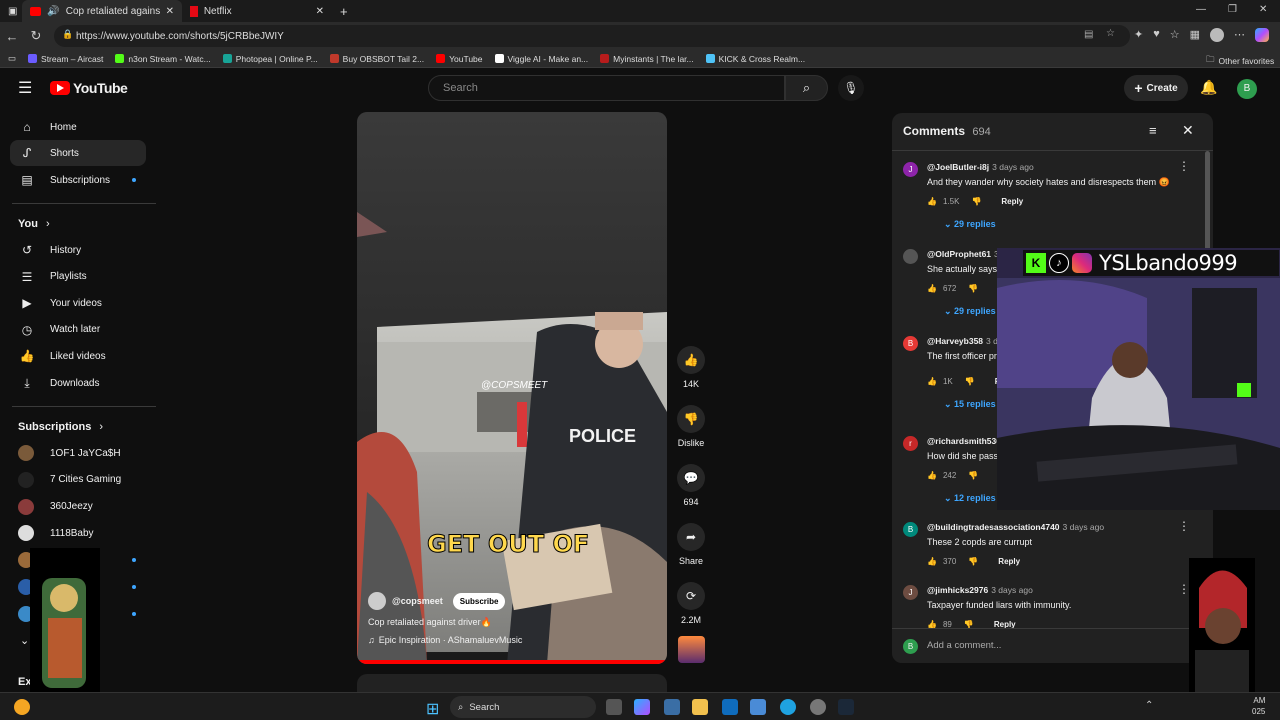 This screenshot has width=1280, height=720. Describe the element at coordinates (691, 649) in the screenshot. I see `music-thumbnail` at that location.